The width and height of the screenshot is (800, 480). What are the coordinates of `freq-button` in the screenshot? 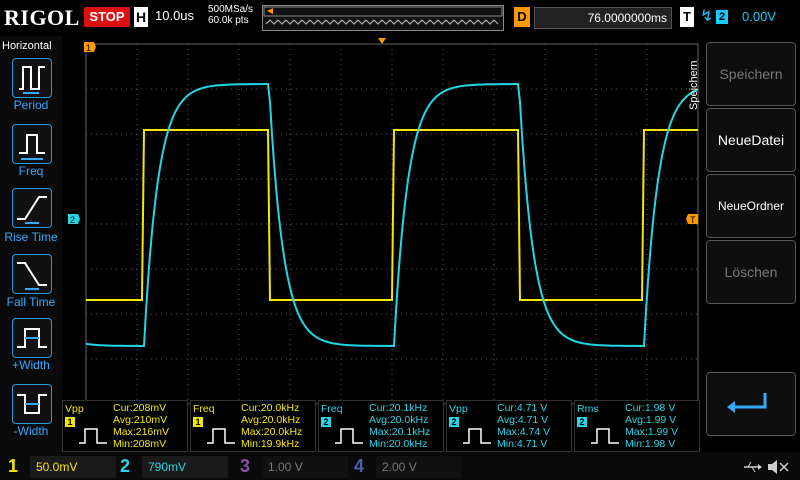 It's located at (32, 144).